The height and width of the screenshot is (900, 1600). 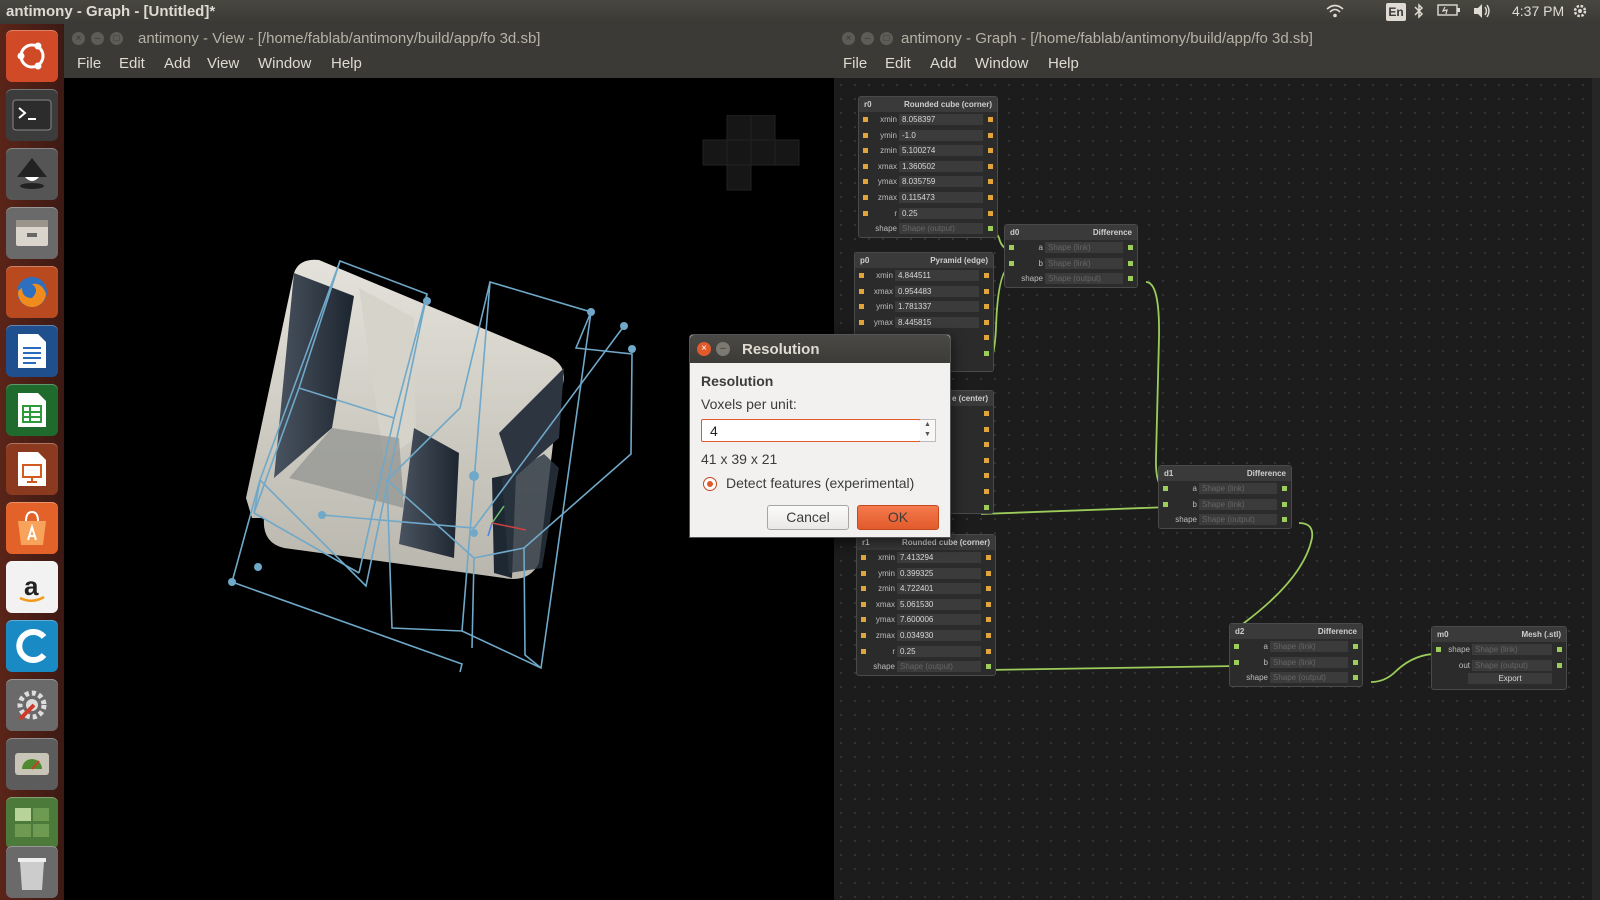 What do you see at coordinates (32, 56) in the screenshot?
I see `ubuntu-dash-icon` at bounding box center [32, 56].